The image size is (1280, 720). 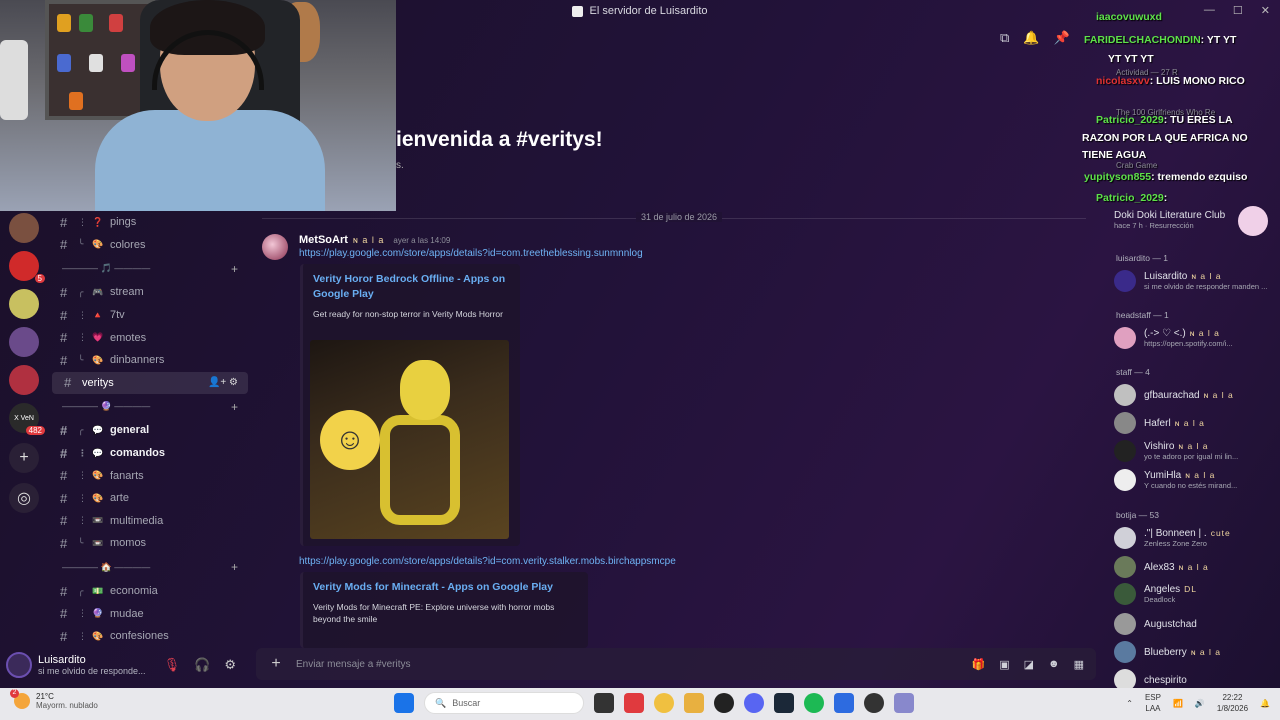 I want to click on headphones-icon: 🎧, so click(x=202, y=665).